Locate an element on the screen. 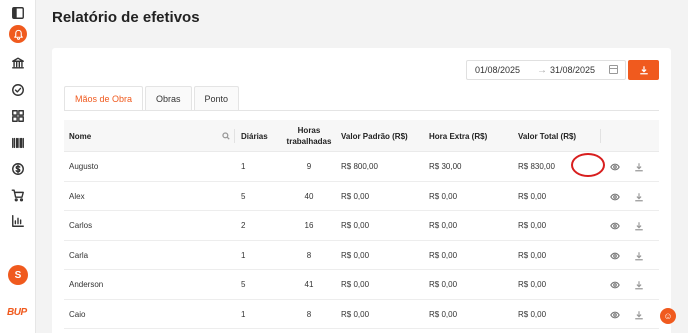  download-all-button is located at coordinates (643, 70).